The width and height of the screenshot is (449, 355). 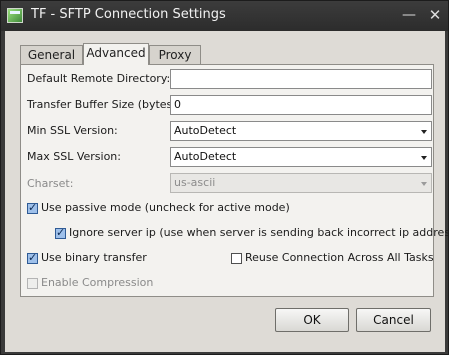 I want to click on min-ssl-value: AutoDetect, so click(x=205, y=130).